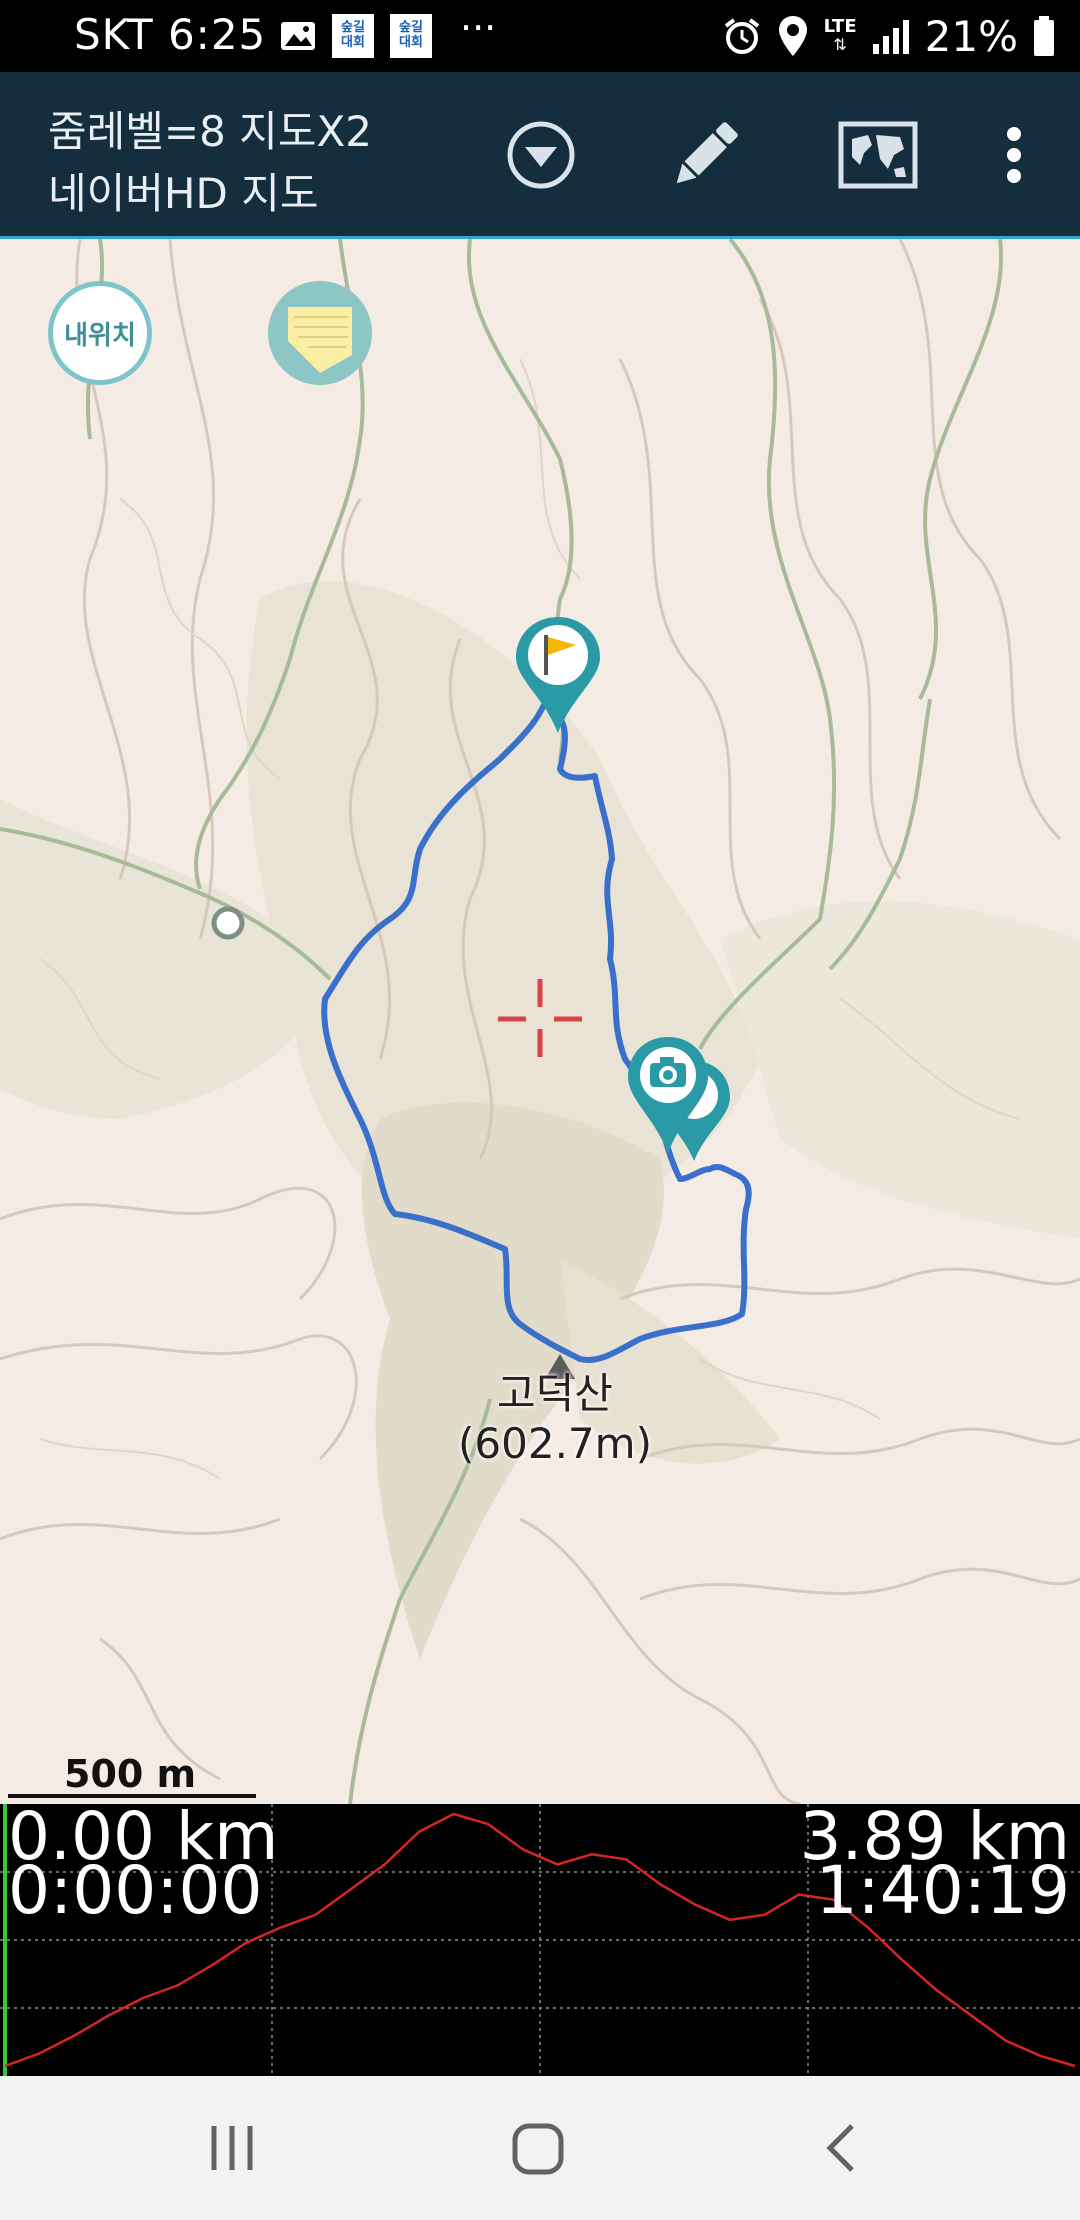  What do you see at coordinates (971, 36) in the screenshot?
I see `battery-percent: 21%` at bounding box center [971, 36].